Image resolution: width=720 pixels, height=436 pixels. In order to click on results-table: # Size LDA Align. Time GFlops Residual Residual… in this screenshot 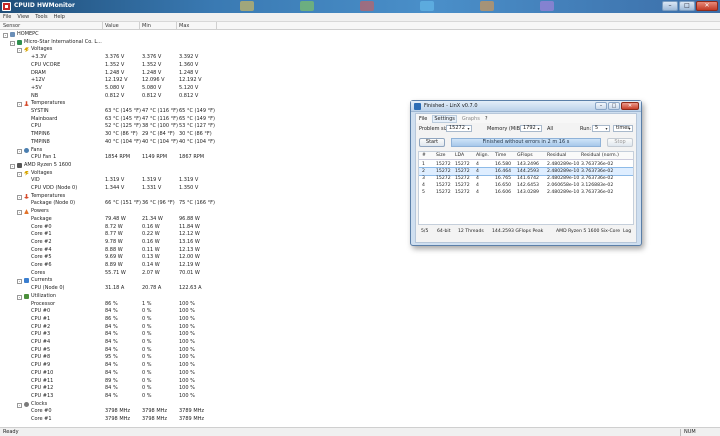, I will do `click(526, 188)`.